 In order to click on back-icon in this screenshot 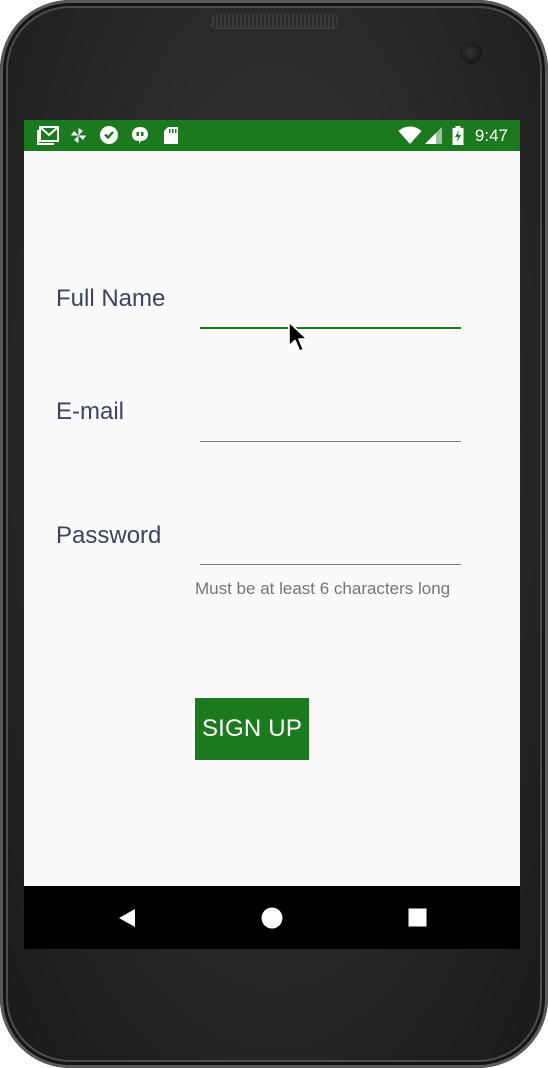, I will do `click(127, 917)`.